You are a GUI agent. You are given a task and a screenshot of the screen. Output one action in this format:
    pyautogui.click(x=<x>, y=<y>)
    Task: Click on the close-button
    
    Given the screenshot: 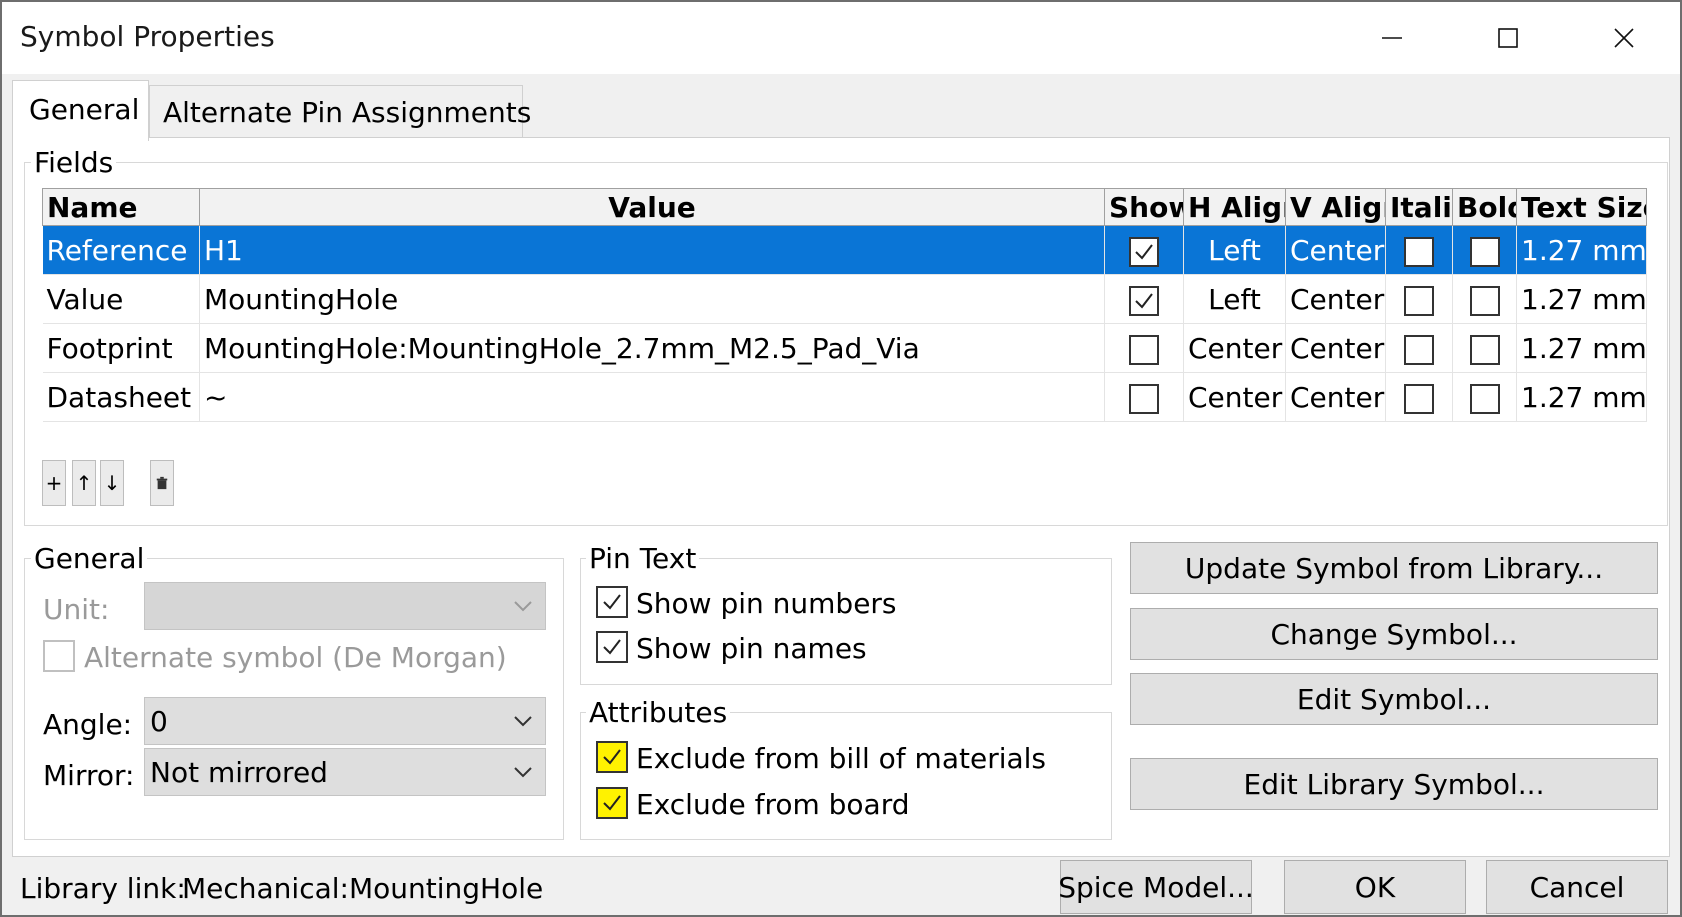 What is the action you would take?
    pyautogui.click(x=1624, y=38)
    